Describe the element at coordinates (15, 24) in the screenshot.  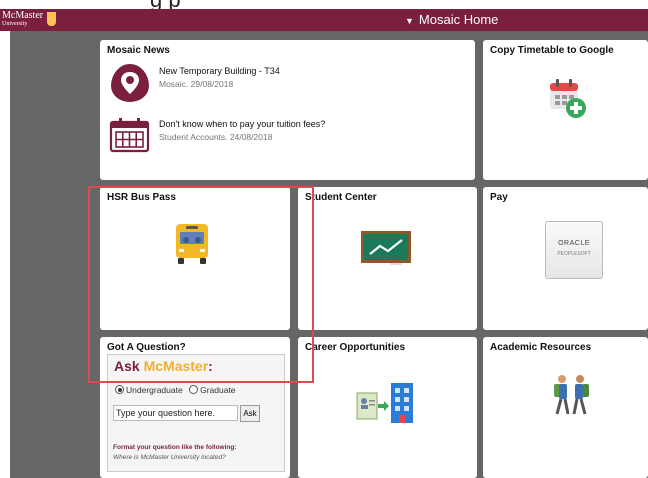
I see `logo-line2: University` at that location.